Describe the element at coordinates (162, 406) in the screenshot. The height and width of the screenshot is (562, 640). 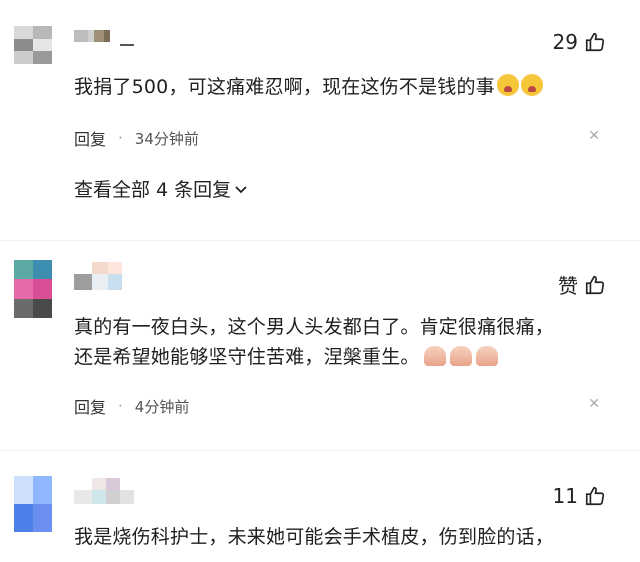
I see `timestamp: 4分钟前` at that location.